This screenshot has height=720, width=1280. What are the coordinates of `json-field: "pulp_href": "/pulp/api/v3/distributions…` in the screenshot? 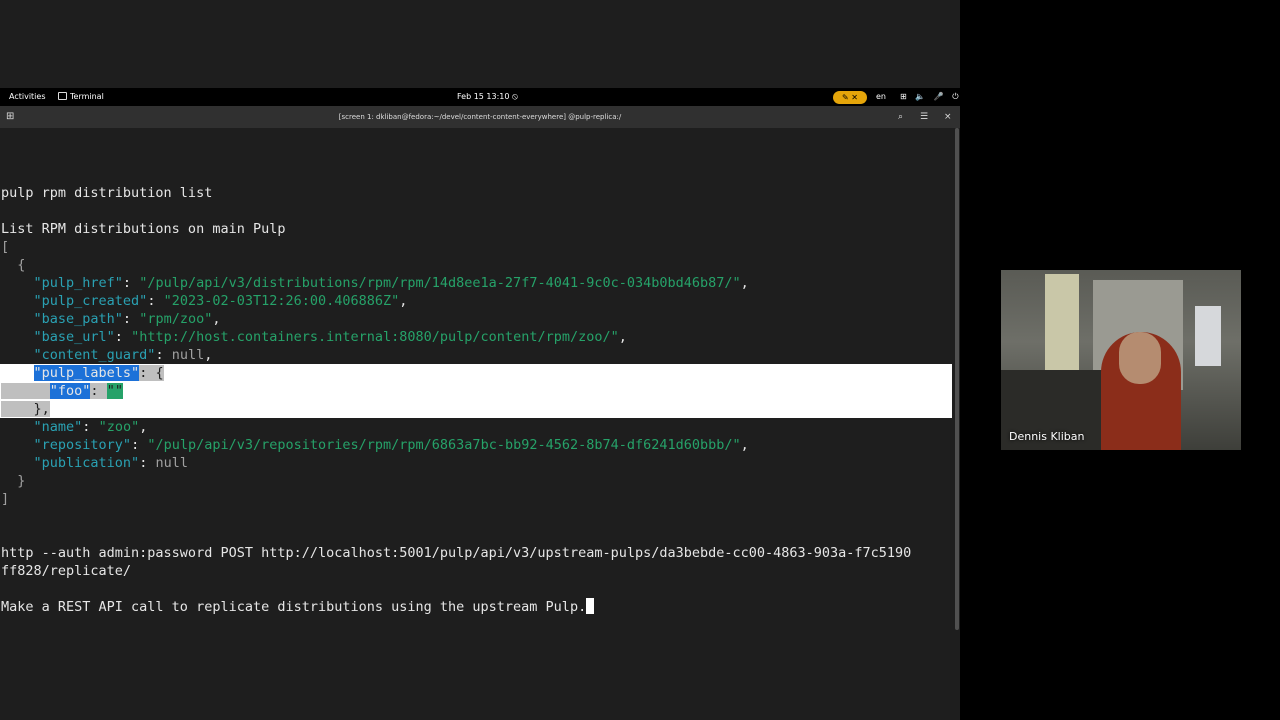 It's located at (391, 283).